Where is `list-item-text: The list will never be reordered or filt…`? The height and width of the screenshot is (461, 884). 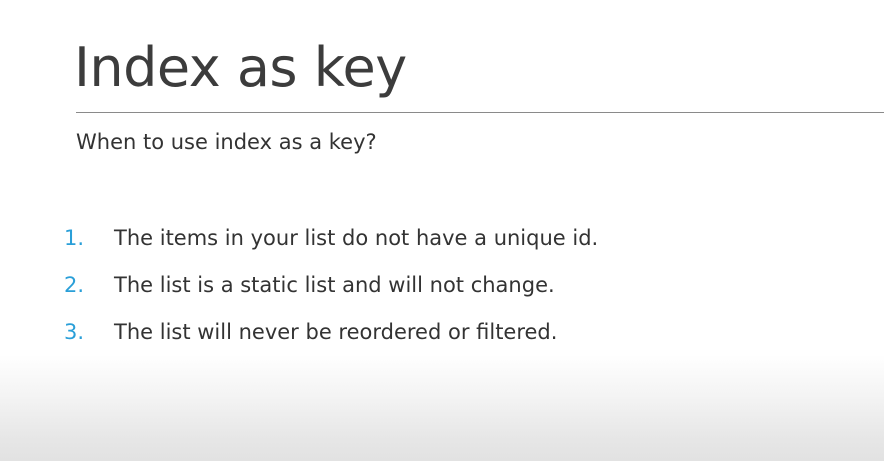 list-item-text: The list will never be reordered or filt… is located at coordinates (336, 332).